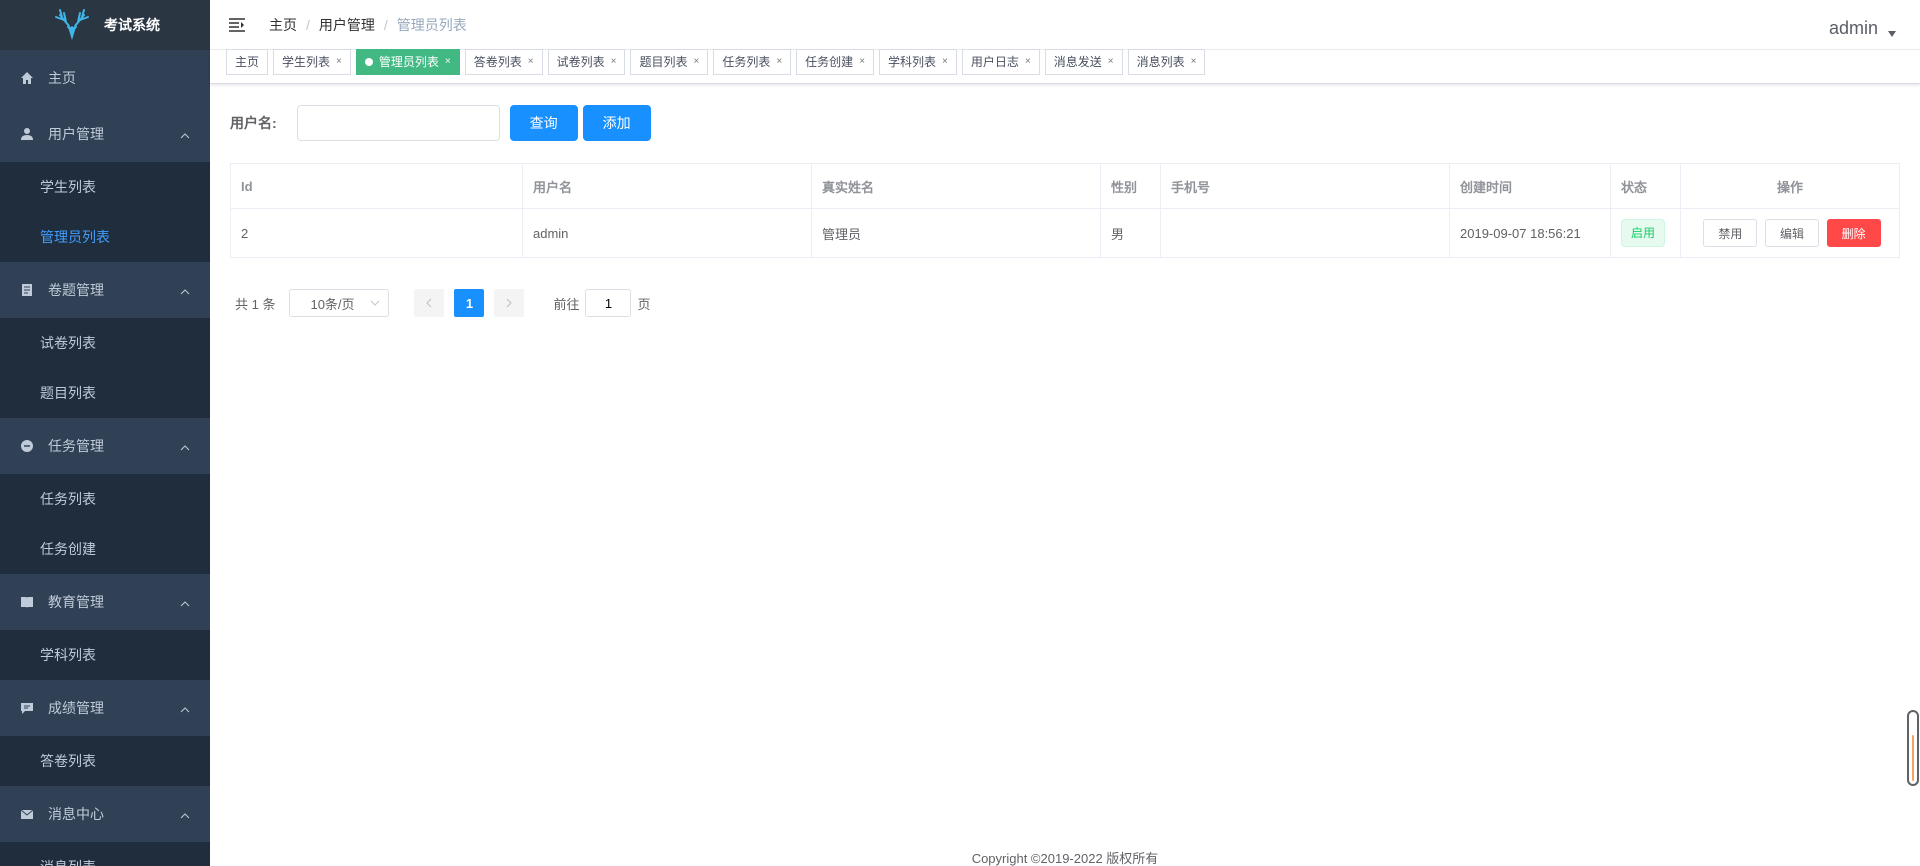 This screenshot has width=1920, height=866. I want to click on sidebar-item-message-list: 消息列表, so click(105, 854).